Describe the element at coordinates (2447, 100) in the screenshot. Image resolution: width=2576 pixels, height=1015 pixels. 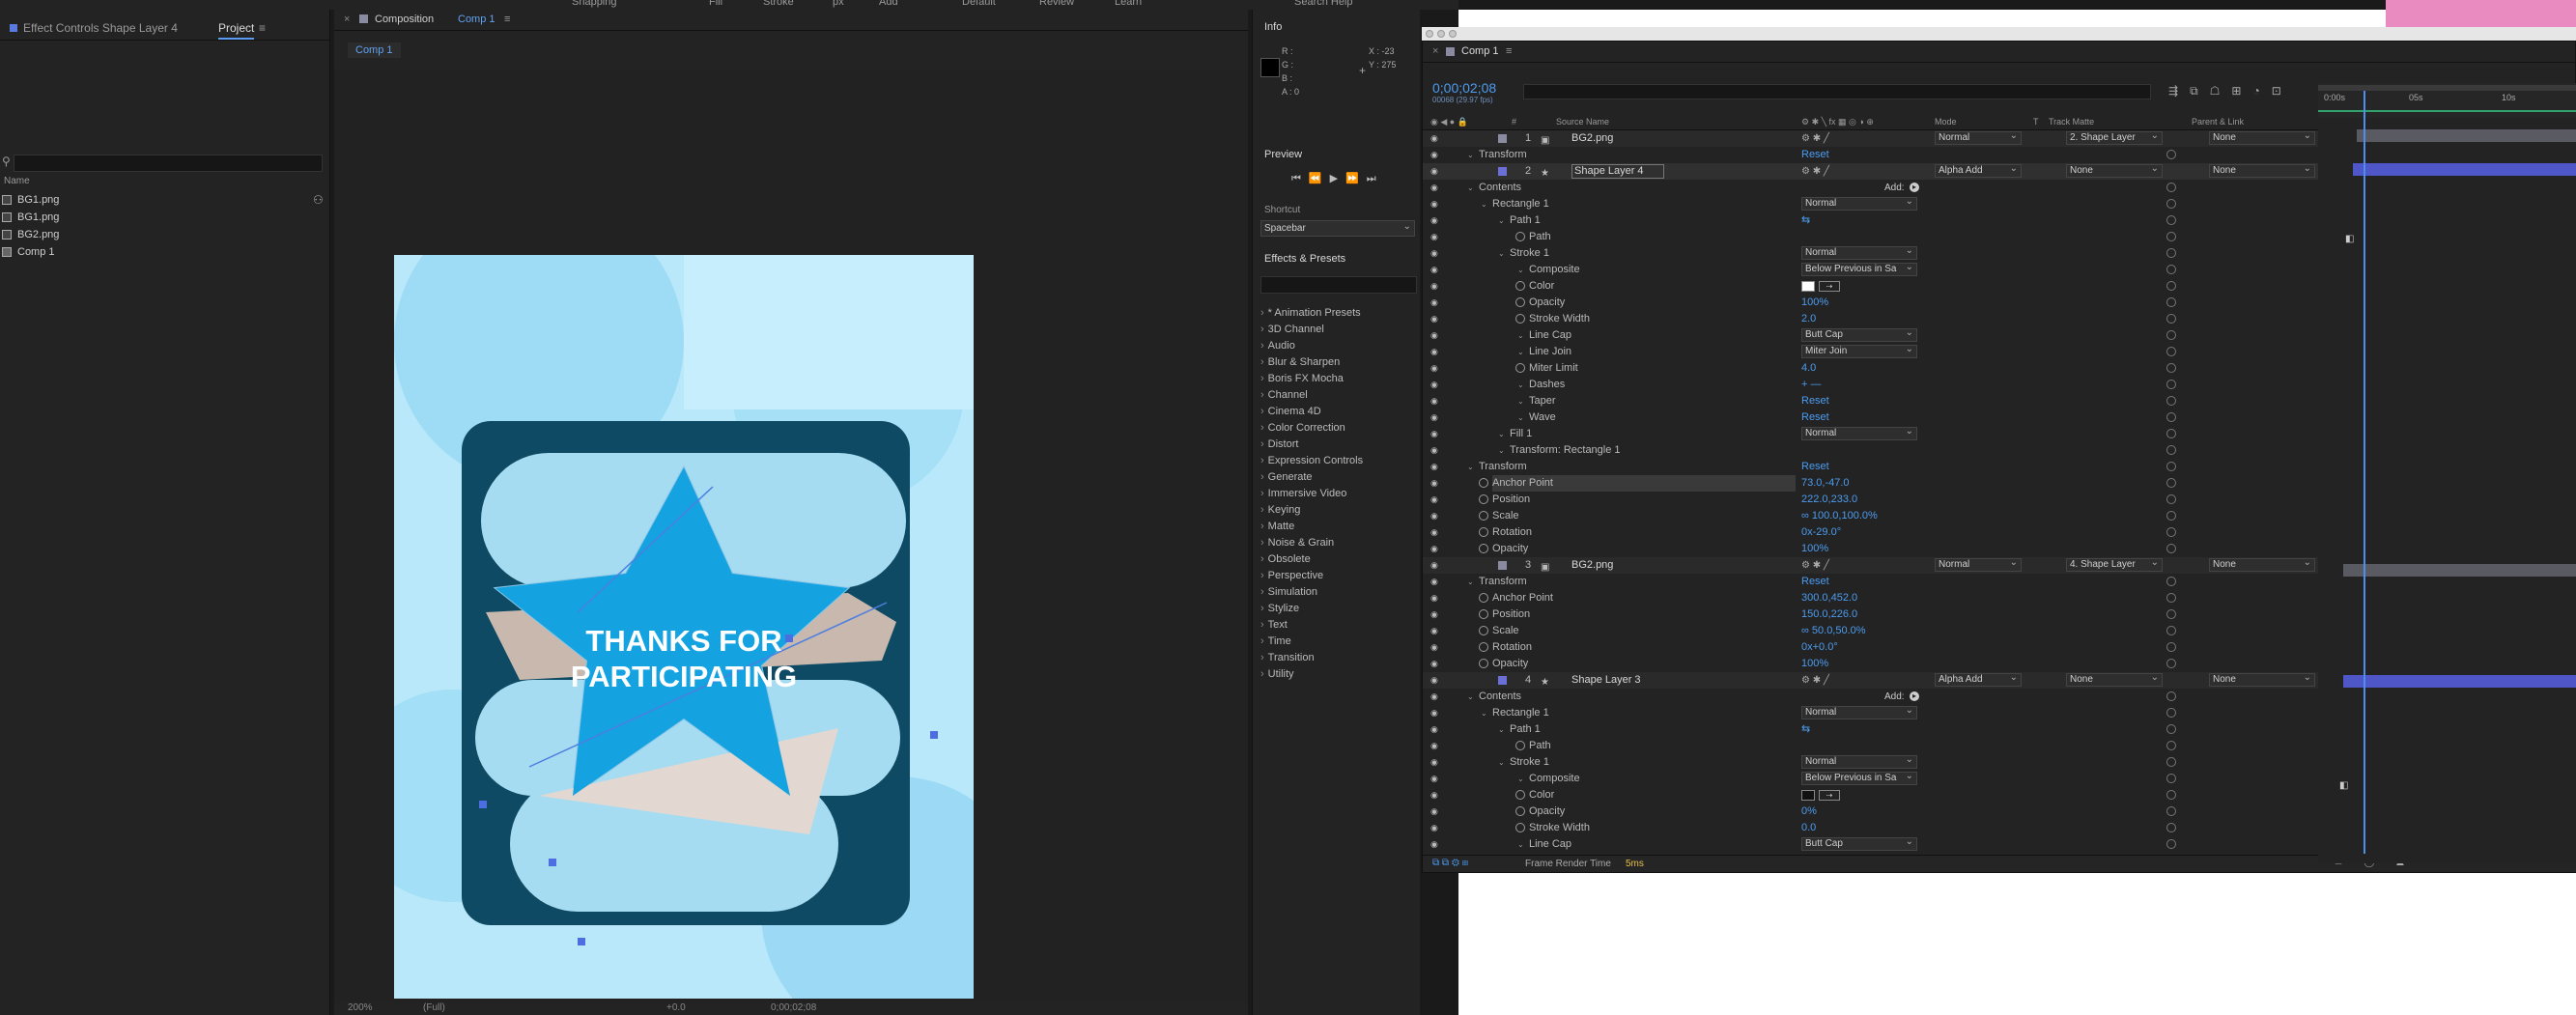
I see `time-ruler: 0:00s 05s 10s` at that location.